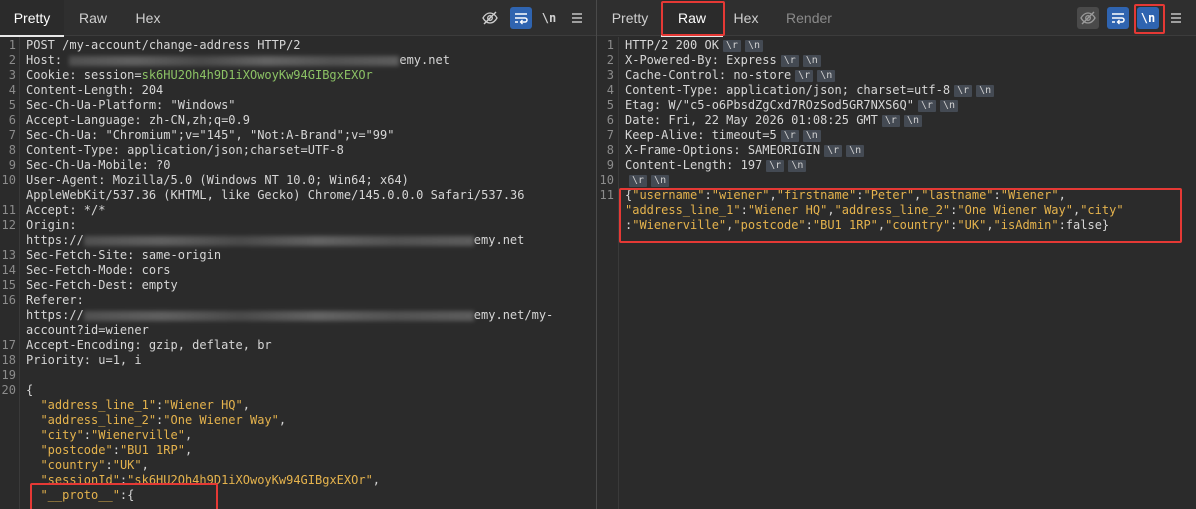 The height and width of the screenshot is (509, 1196). What do you see at coordinates (127, 495) in the screenshot?
I see `code-token: :{` at bounding box center [127, 495].